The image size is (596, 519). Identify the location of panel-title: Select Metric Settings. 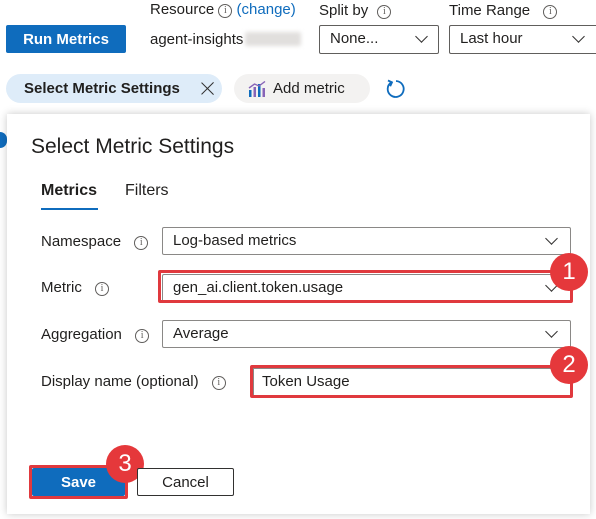
(133, 146).